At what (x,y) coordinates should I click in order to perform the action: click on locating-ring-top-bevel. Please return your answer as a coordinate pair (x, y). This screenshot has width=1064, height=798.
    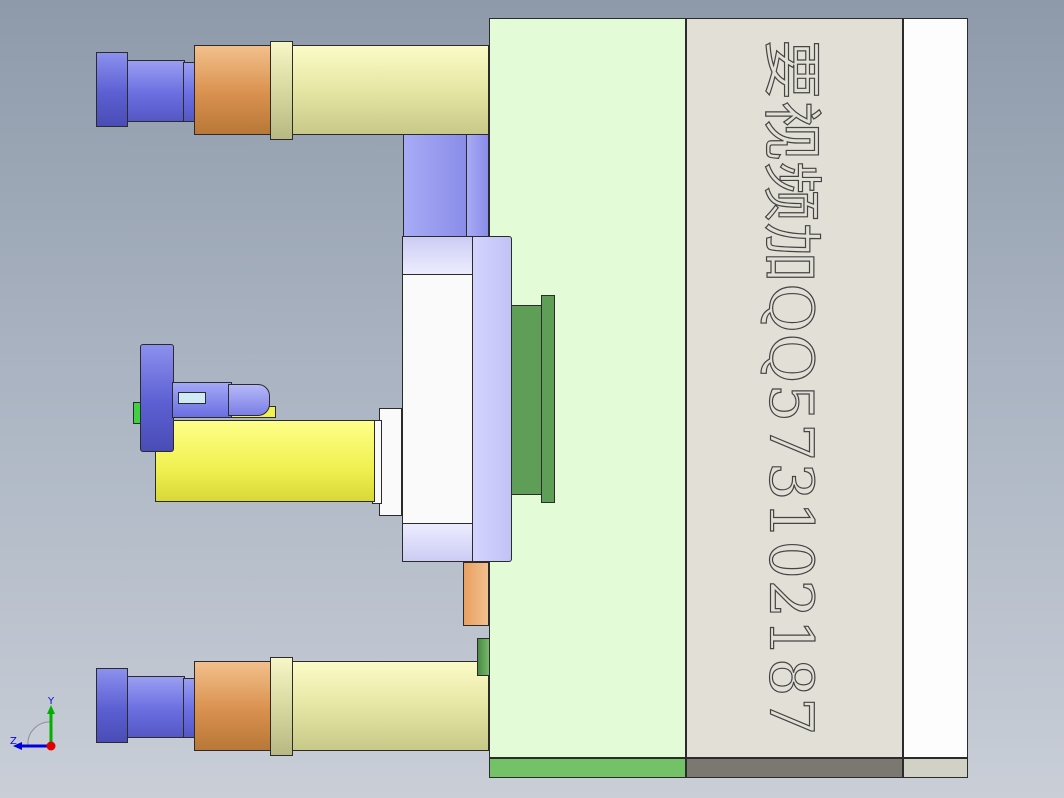
    Looking at the image, I should click on (437, 256).